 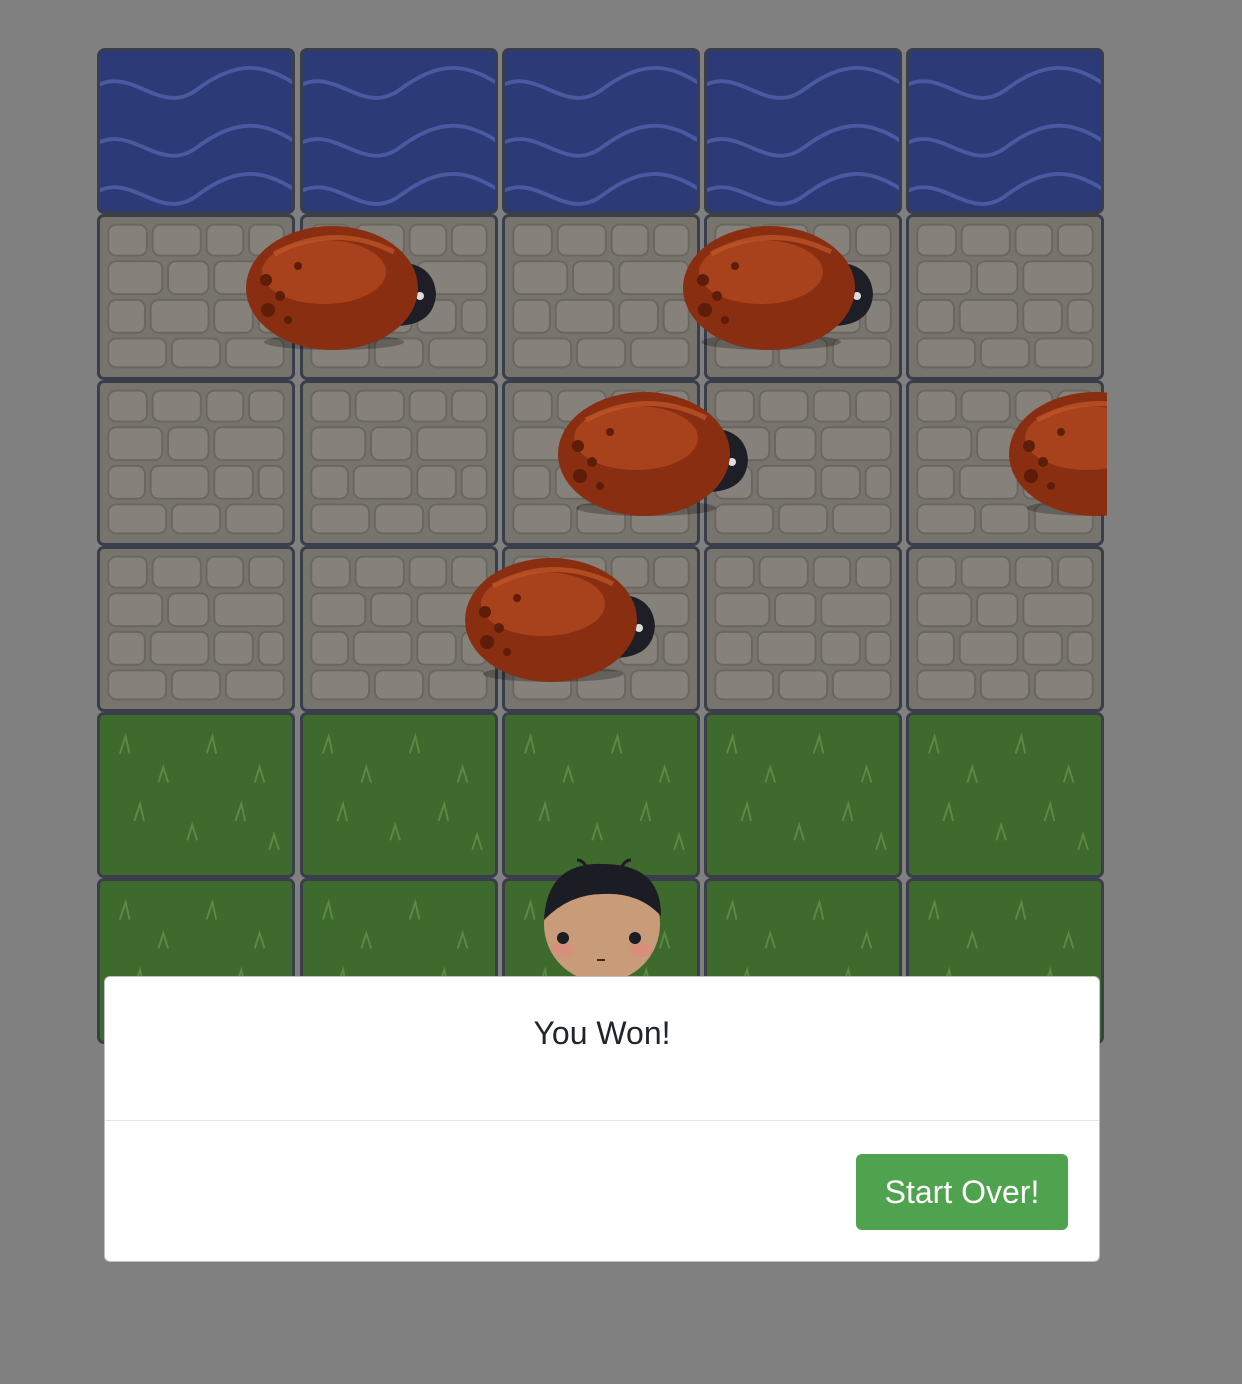 I want to click on modal-footer: Start Over!, so click(x=602, y=1191).